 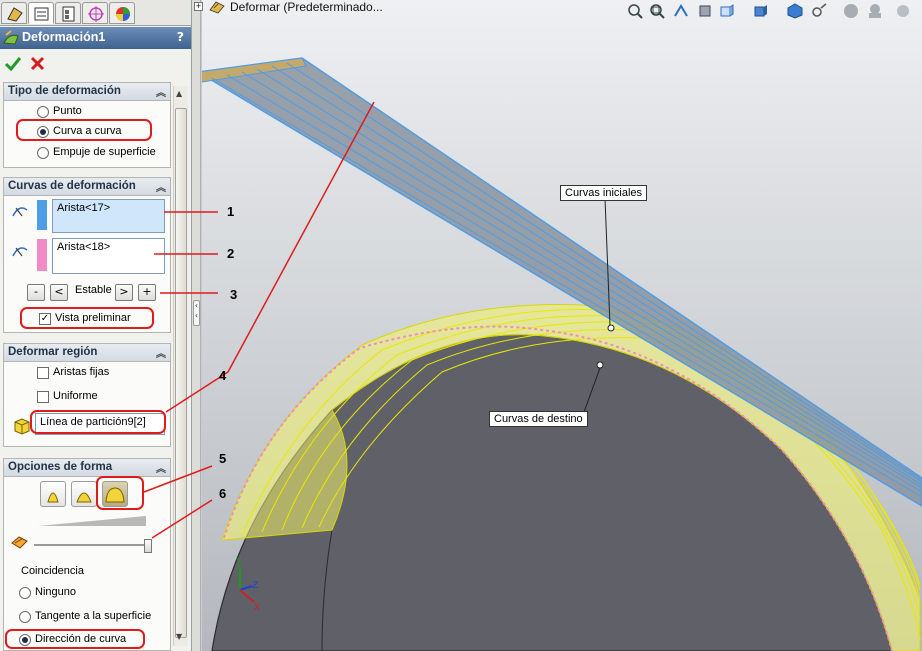 What do you see at coordinates (198, 6) in the screenshot?
I see `expand-icon: +` at bounding box center [198, 6].